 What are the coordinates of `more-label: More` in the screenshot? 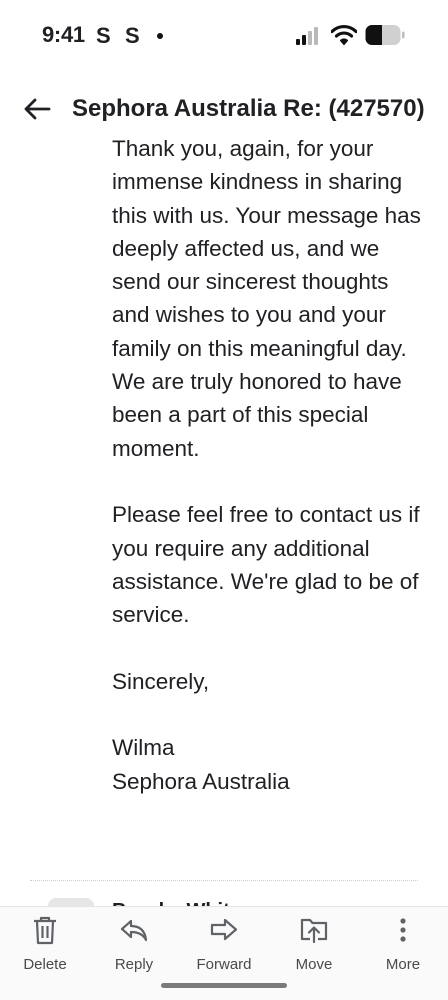 It's located at (403, 964).